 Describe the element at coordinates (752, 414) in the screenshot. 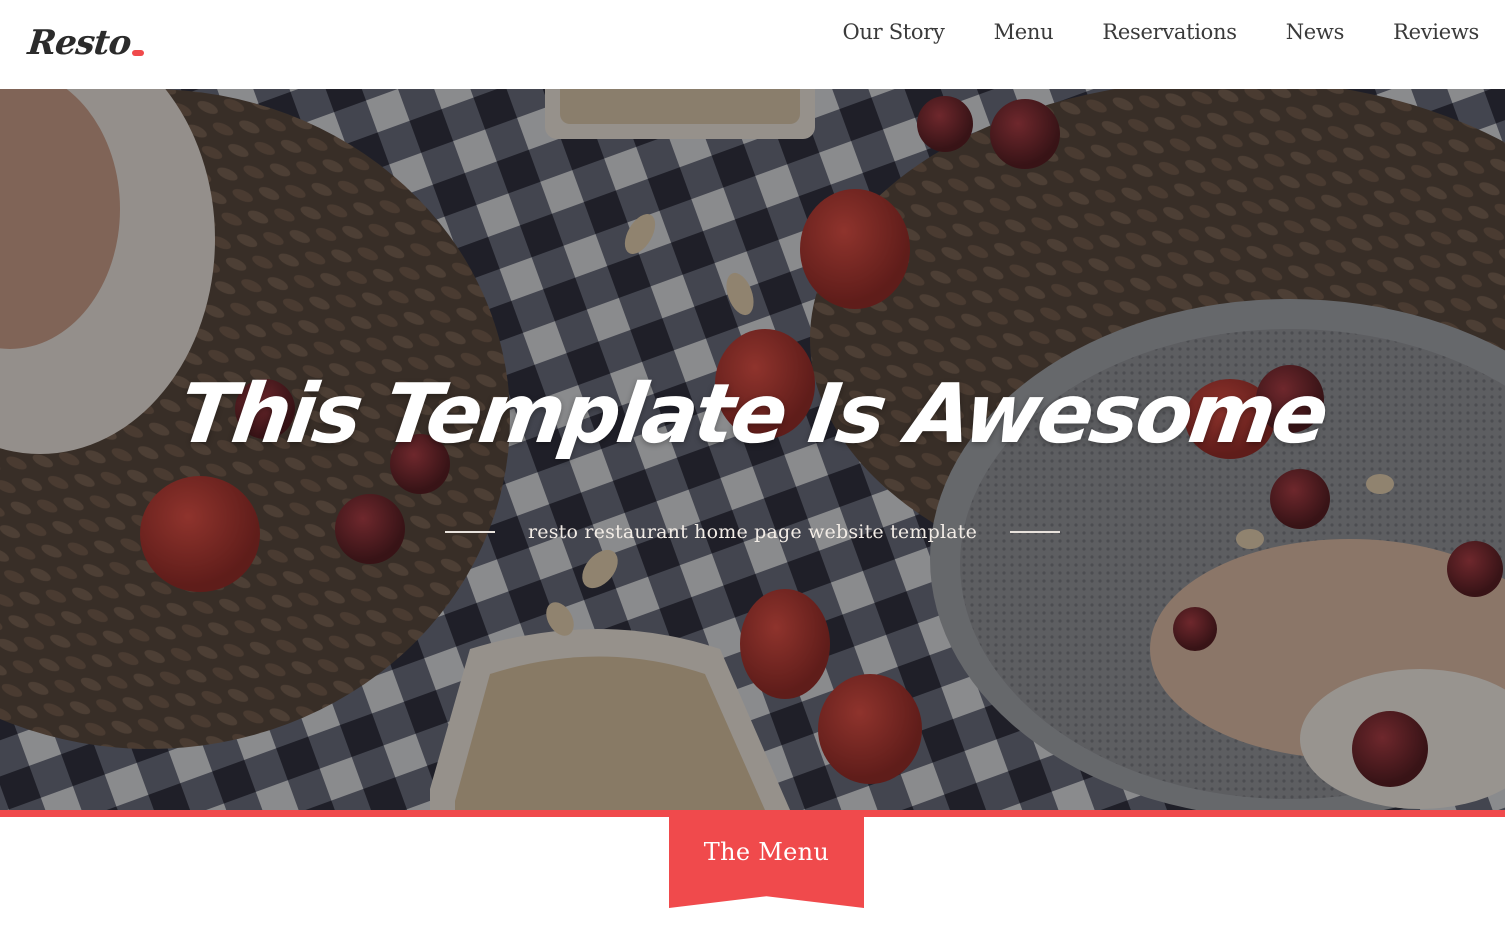

I see `hero-title: This Template Is Awesome` at that location.